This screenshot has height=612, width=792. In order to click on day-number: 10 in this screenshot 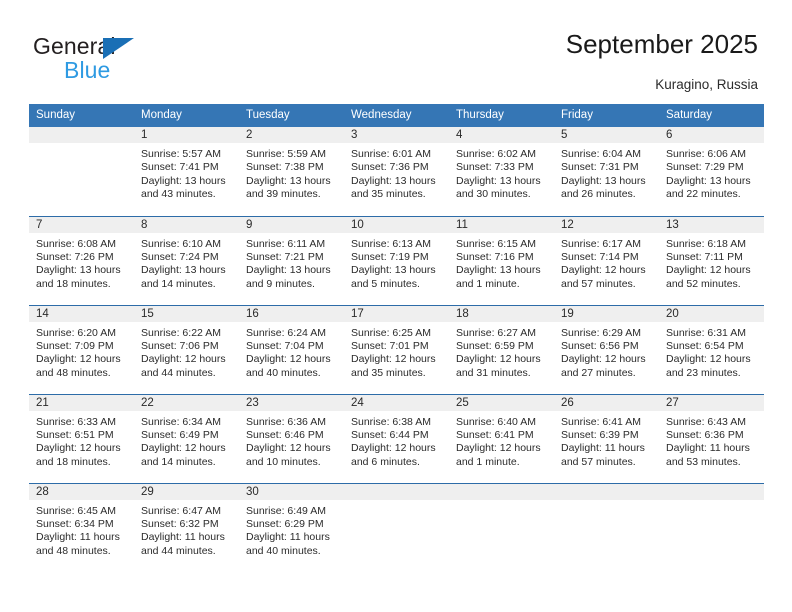, I will do `click(396, 224)`.